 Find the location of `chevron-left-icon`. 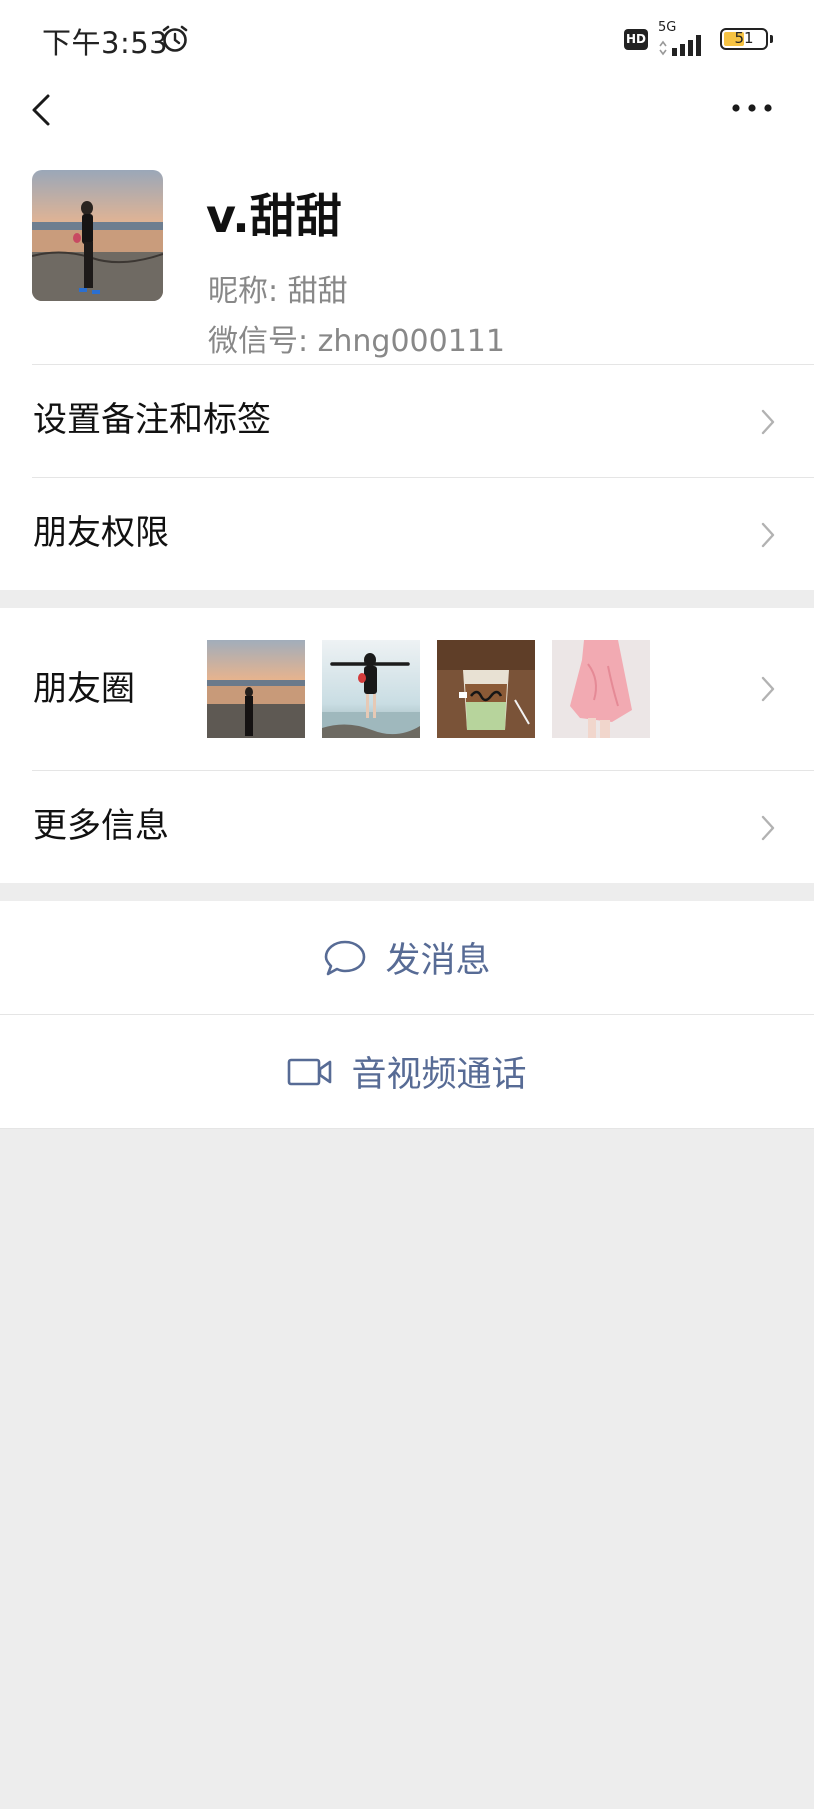

chevron-left-icon is located at coordinates (42, 110).